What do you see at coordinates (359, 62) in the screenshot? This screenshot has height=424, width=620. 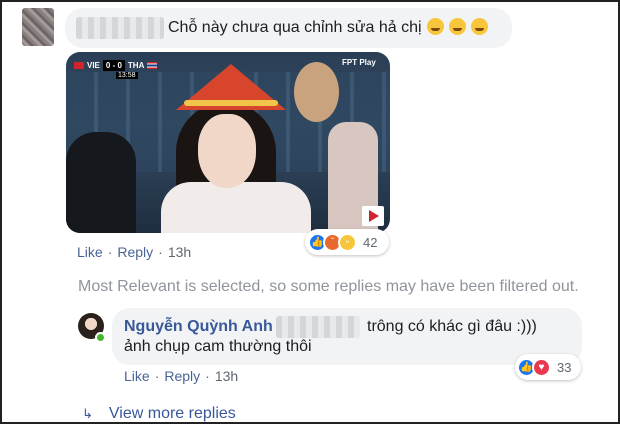 I see `broadcaster-logo: FPT Play` at bounding box center [359, 62].